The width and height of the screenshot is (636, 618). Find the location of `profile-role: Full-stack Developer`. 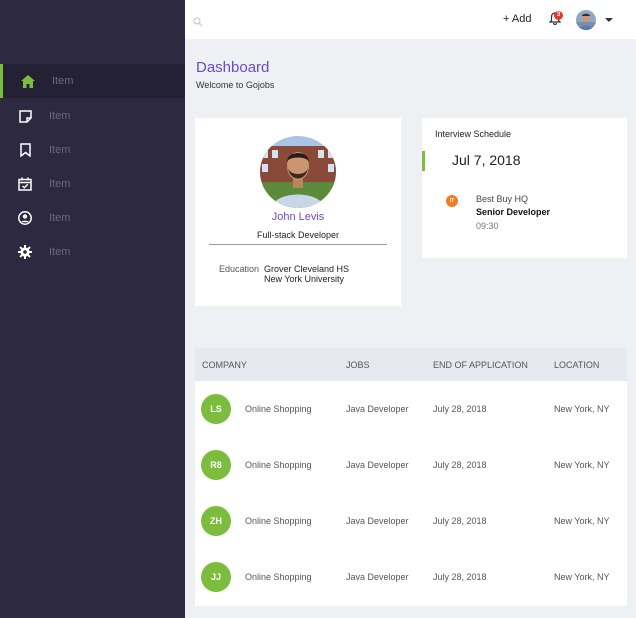

profile-role: Full-stack Developer is located at coordinates (298, 235).